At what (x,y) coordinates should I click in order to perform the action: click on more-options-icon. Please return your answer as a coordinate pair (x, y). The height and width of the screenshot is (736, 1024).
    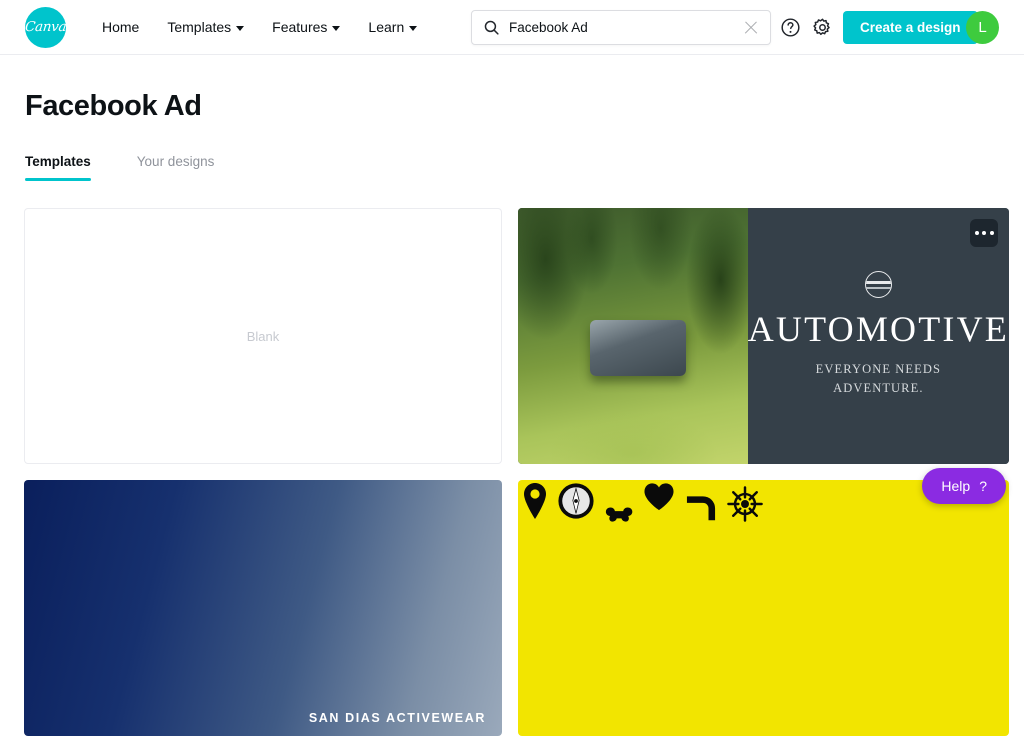
    Looking at the image, I should click on (984, 233).